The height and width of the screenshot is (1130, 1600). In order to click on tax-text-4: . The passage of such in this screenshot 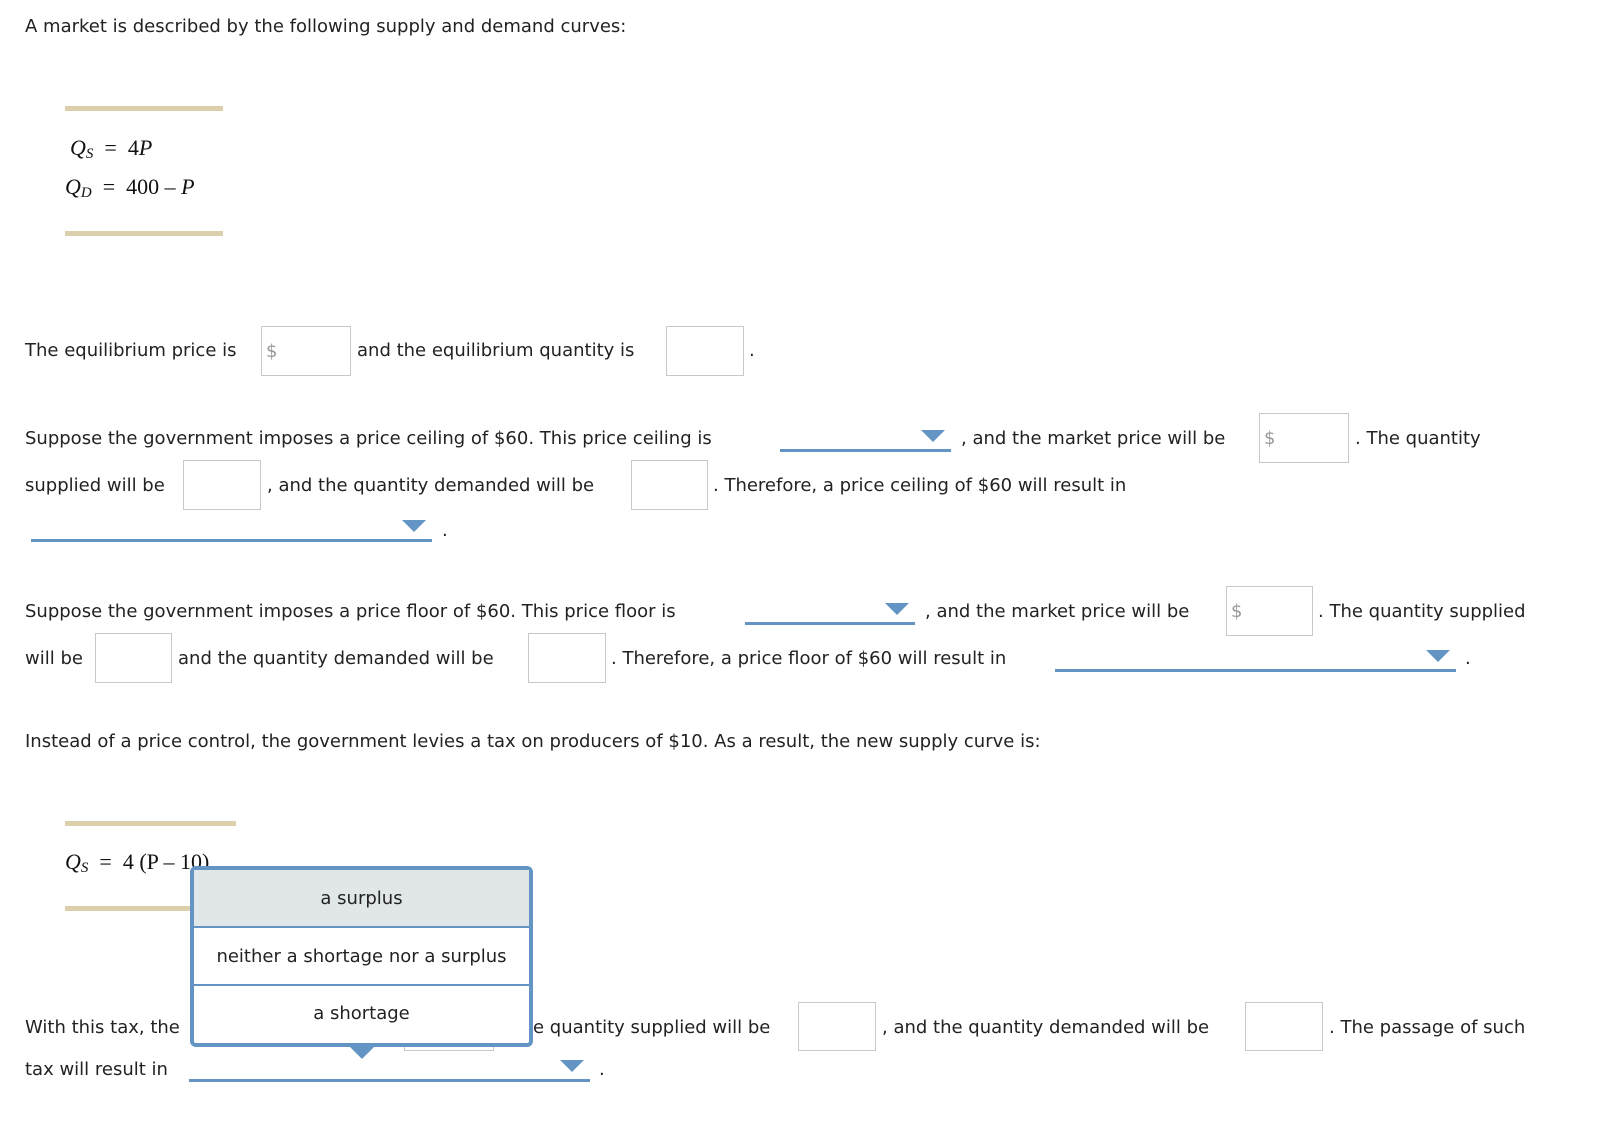, I will do `click(1427, 1027)`.